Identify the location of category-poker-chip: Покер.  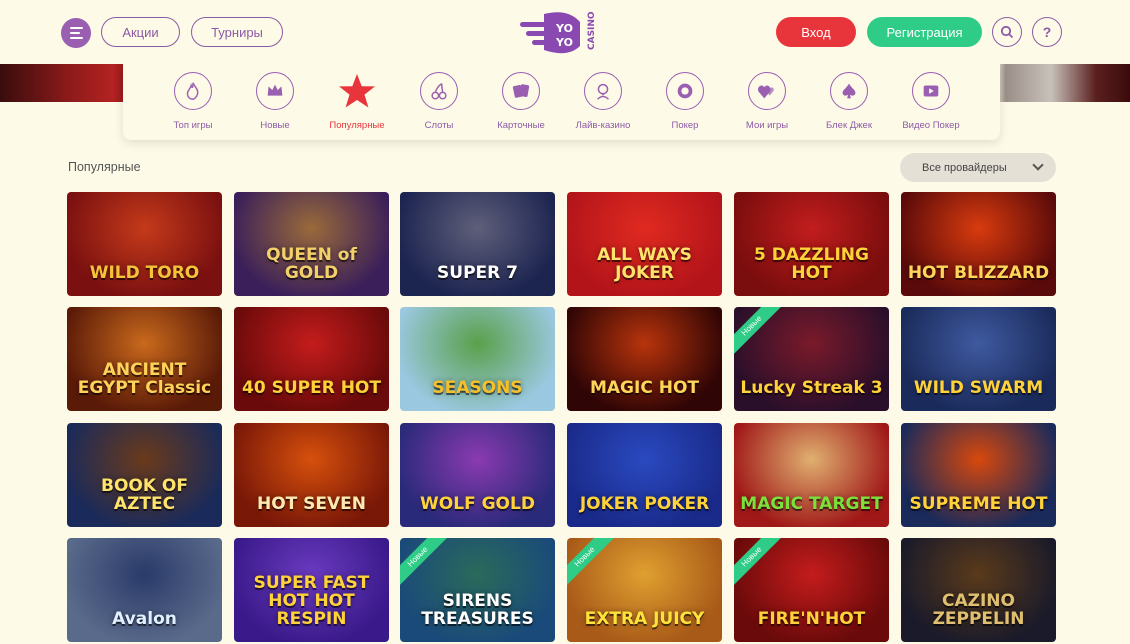
(685, 101).